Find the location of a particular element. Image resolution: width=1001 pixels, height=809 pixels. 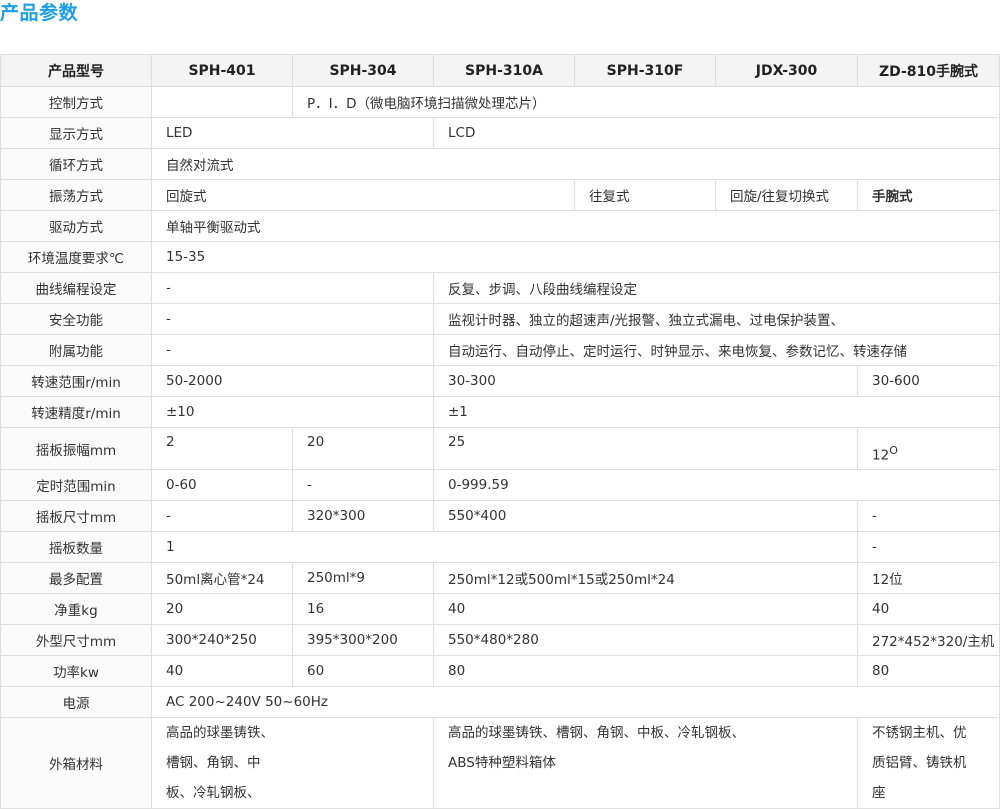

row-label: 最多配置 is located at coordinates (76, 578).